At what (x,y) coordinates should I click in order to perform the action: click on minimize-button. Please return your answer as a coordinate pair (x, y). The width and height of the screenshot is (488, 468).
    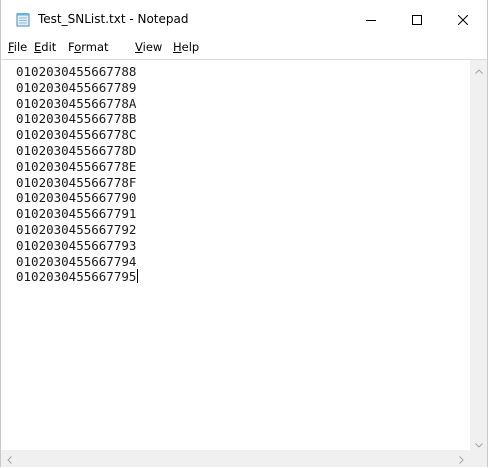
    Looking at the image, I should click on (371, 19).